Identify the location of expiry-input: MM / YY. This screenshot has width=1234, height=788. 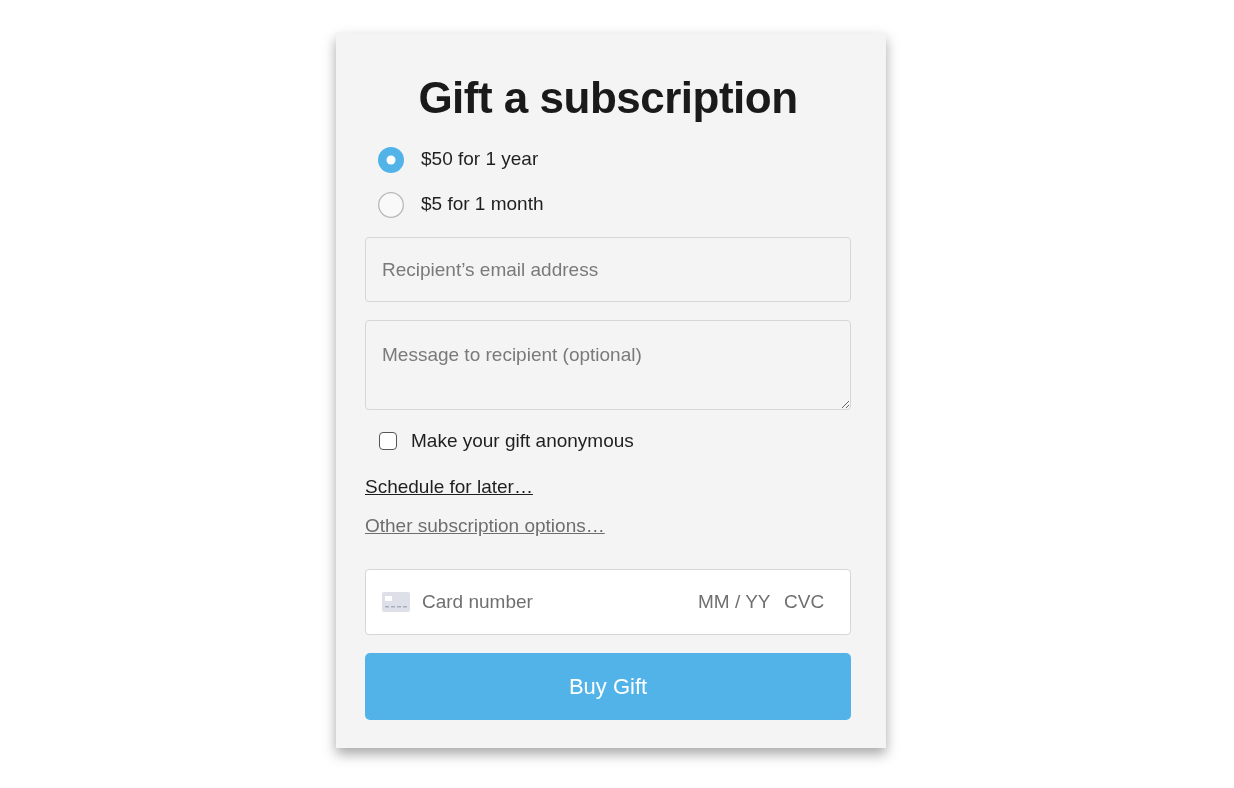
(735, 602).